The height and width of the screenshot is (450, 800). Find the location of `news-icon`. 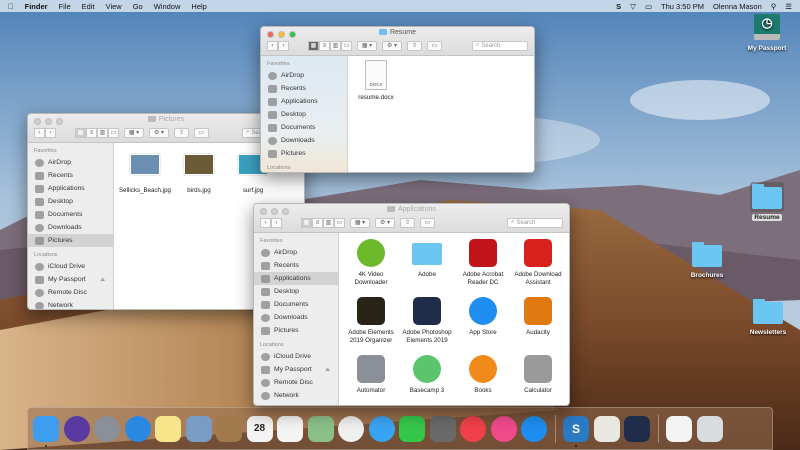

news-icon is located at coordinates (473, 428).